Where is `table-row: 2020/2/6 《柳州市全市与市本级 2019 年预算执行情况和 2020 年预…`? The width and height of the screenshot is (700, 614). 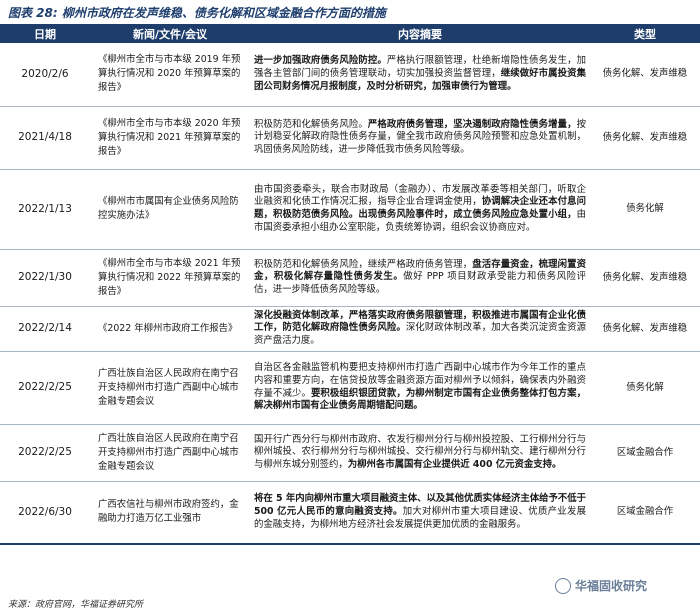
table-row: 2020/2/6 《柳州市全市与市本级 2019 年预算执行情况和 2020 年预… is located at coordinates (350, 75).